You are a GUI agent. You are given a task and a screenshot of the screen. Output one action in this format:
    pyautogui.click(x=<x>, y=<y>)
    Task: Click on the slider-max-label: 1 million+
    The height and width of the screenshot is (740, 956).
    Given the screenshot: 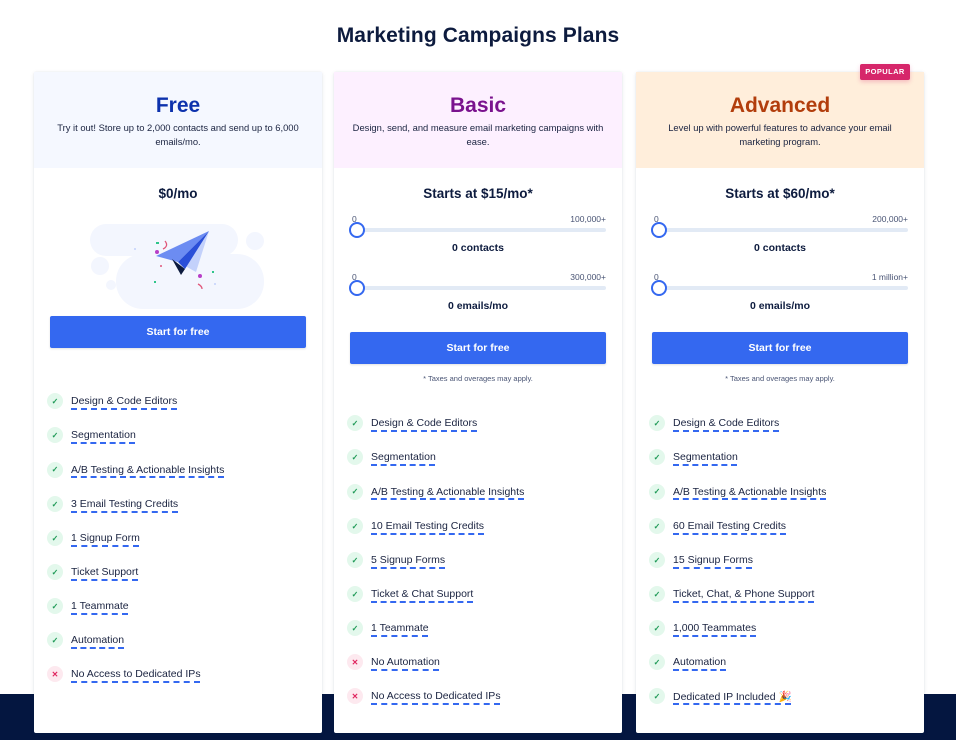 What is the action you would take?
    pyautogui.click(x=889, y=277)
    